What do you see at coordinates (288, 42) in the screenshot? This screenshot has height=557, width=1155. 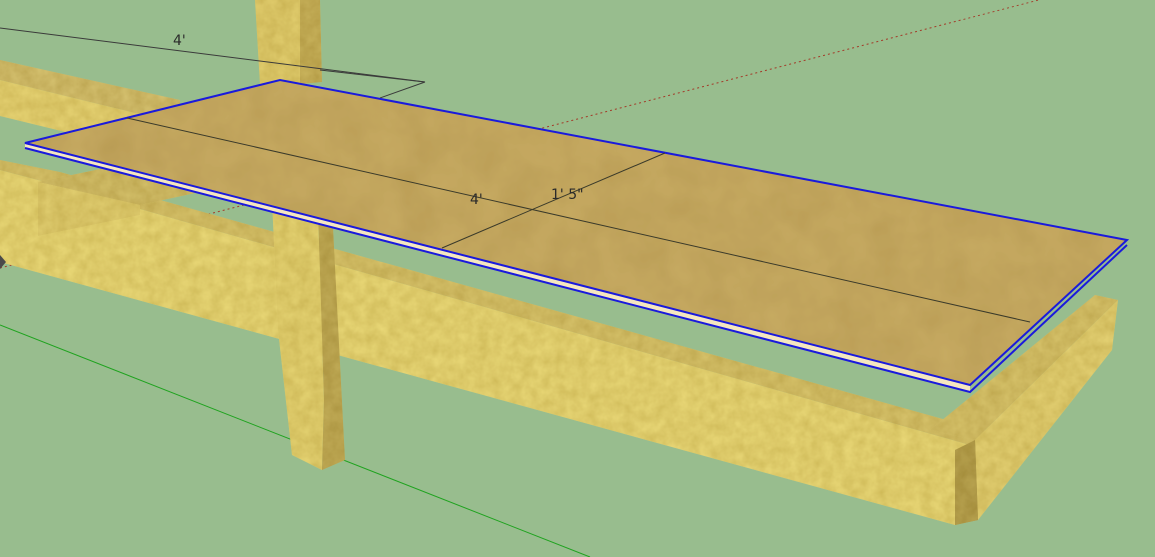 I see `back-post` at bounding box center [288, 42].